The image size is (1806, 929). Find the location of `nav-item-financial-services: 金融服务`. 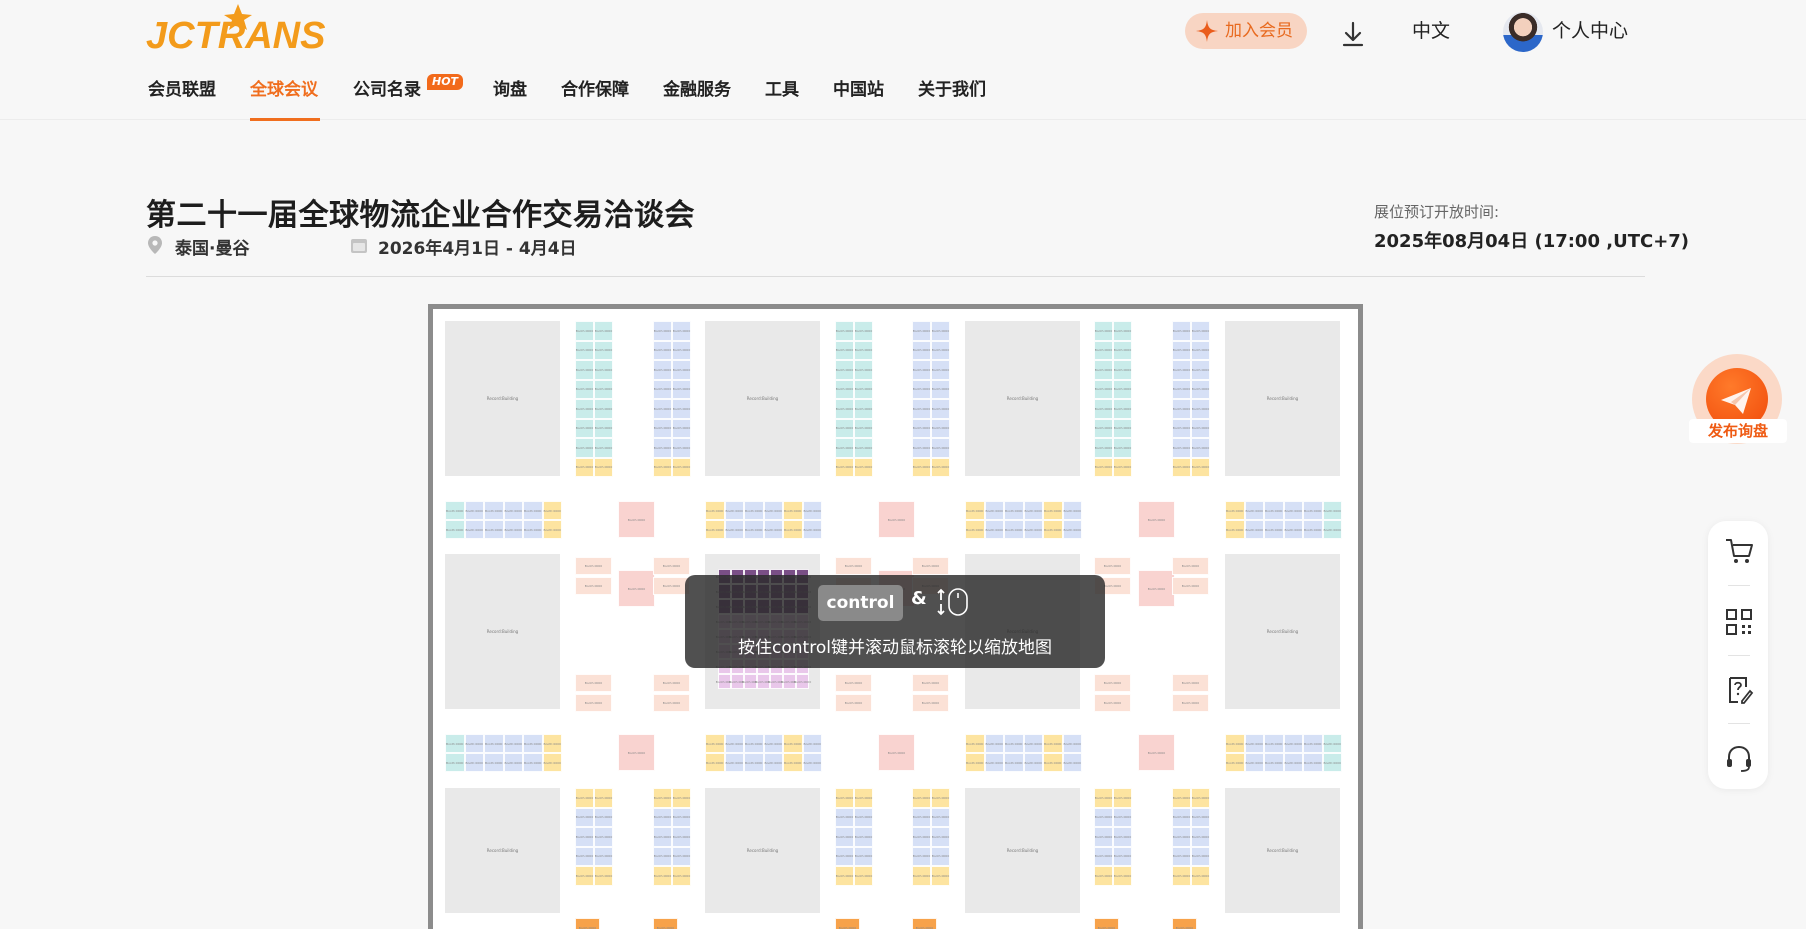

nav-item-financial-services: 金融服务 is located at coordinates (697, 90).